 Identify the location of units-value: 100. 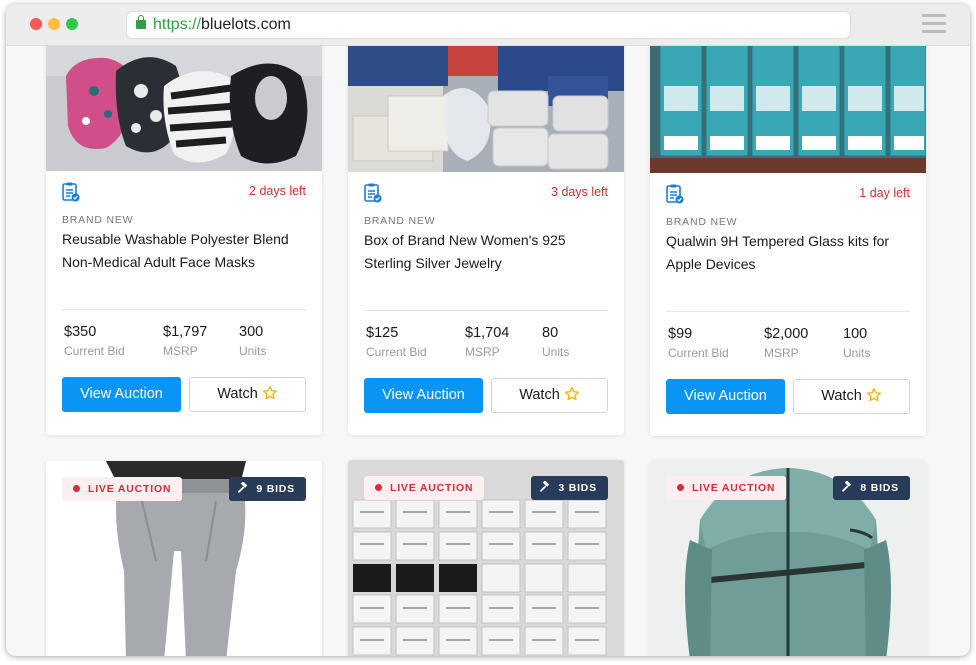
(855, 334).